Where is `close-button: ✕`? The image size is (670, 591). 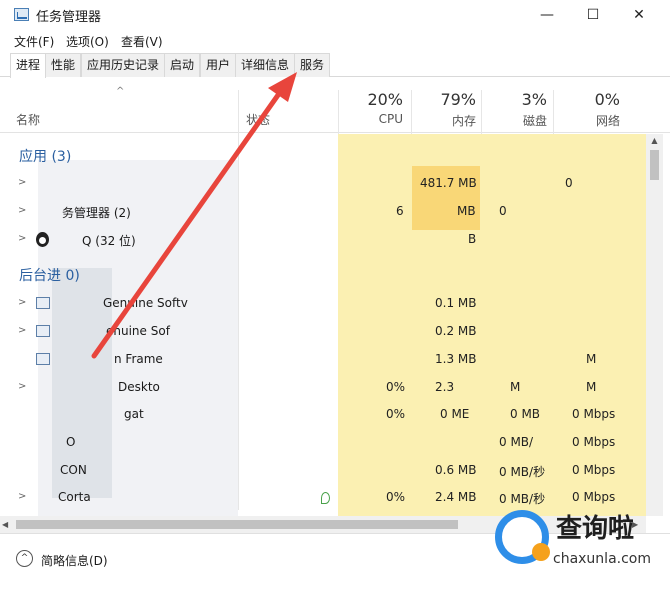 close-button: ✕ is located at coordinates (639, 15).